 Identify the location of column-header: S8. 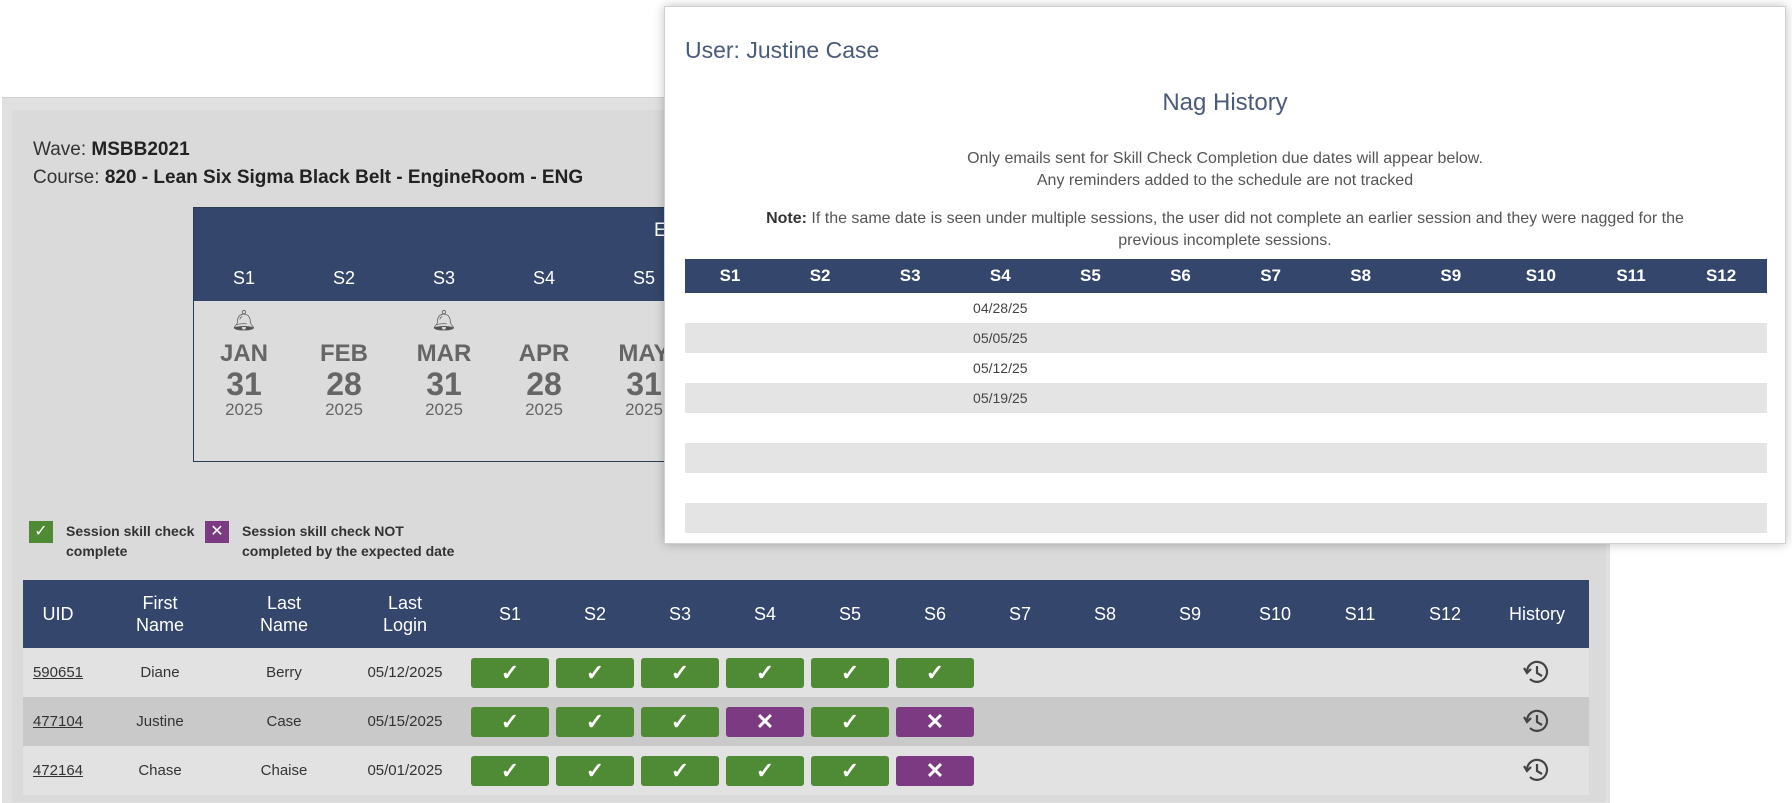
(1105, 614).